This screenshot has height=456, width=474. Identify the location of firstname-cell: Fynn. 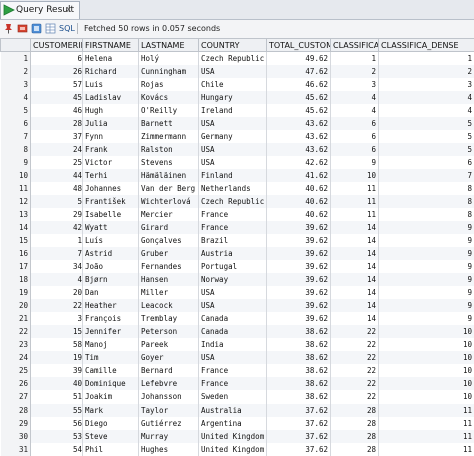
(110, 137).